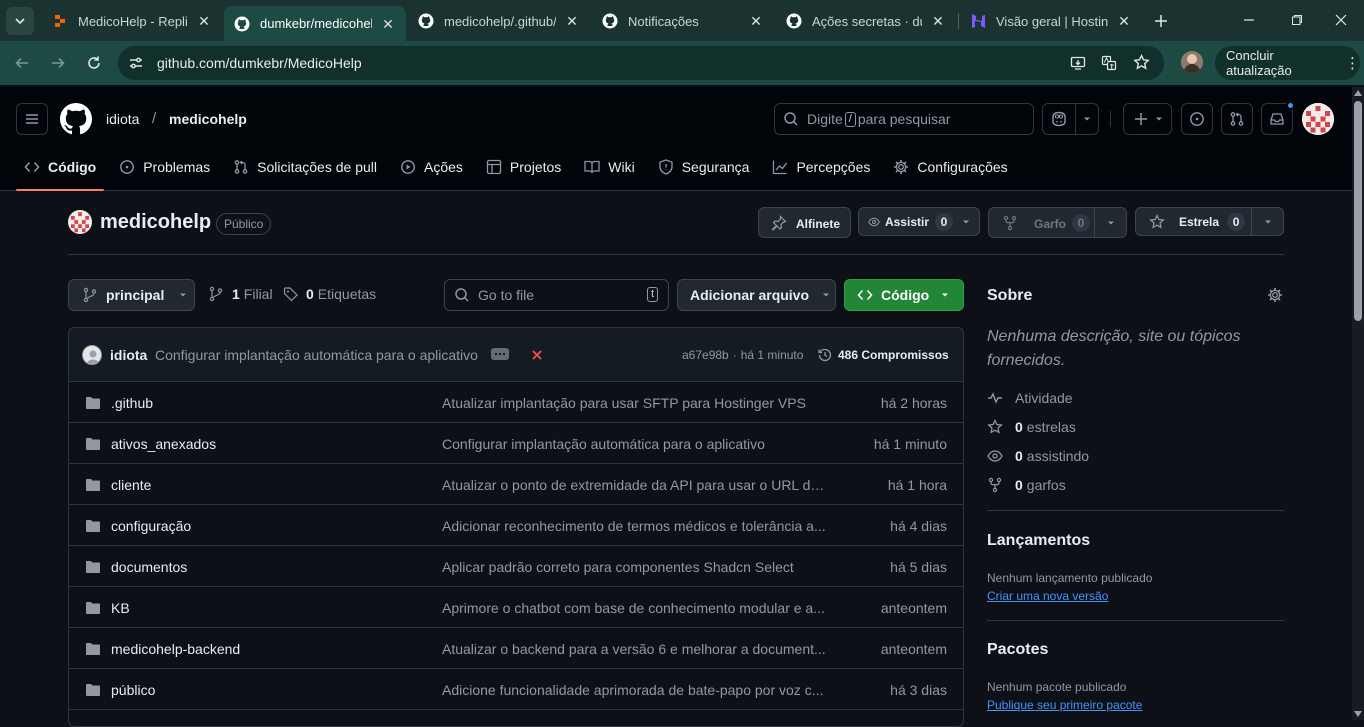  Describe the element at coordinates (163, 444) in the screenshot. I see `file-name-link: ativos_anexados` at that location.